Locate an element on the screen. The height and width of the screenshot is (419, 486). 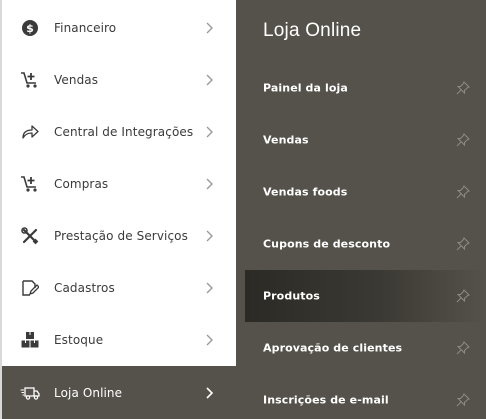
submenu-item-label: Vendas is located at coordinates (286, 140).